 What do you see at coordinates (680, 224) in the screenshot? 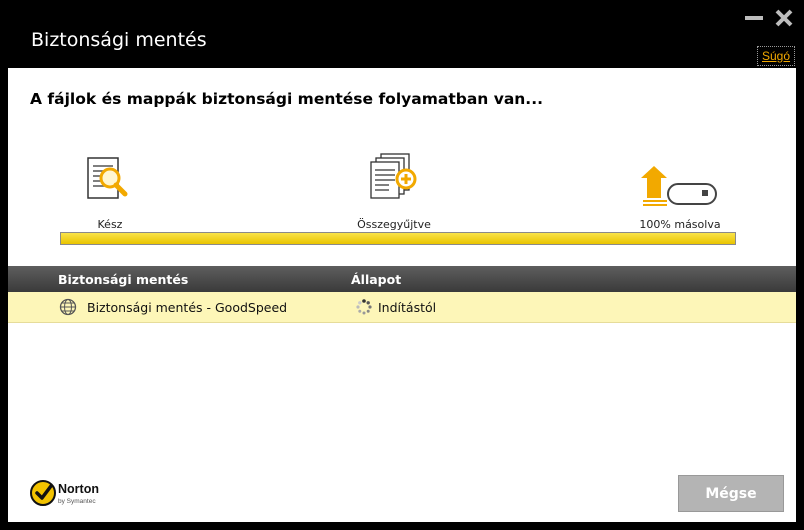
I see `step-label-copied: 100% másolva` at bounding box center [680, 224].